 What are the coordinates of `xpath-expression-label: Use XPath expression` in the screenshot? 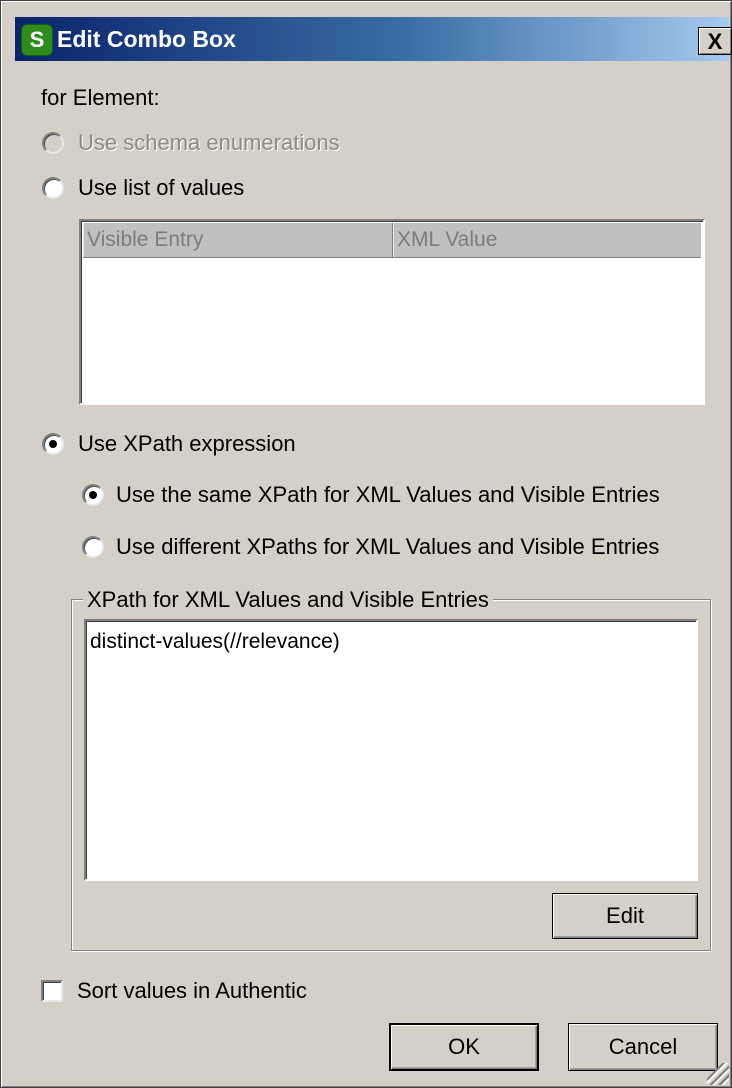 It's located at (187, 444).